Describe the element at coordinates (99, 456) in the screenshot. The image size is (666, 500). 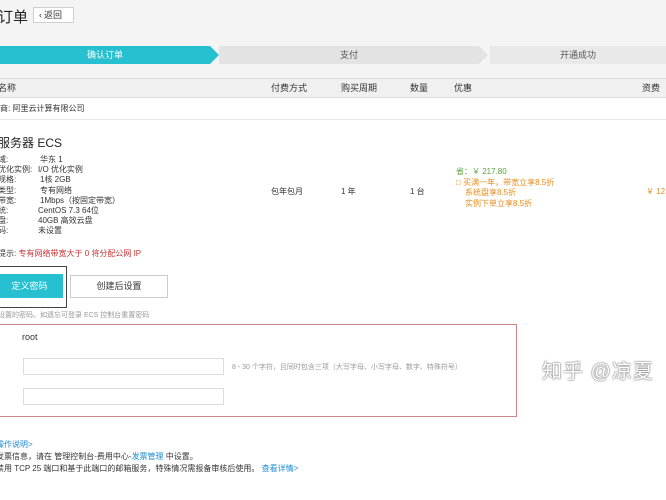
I see `invoice-note: 发票信息，请在 管理控制台-费用中心-发票管理 中设置。` at that location.